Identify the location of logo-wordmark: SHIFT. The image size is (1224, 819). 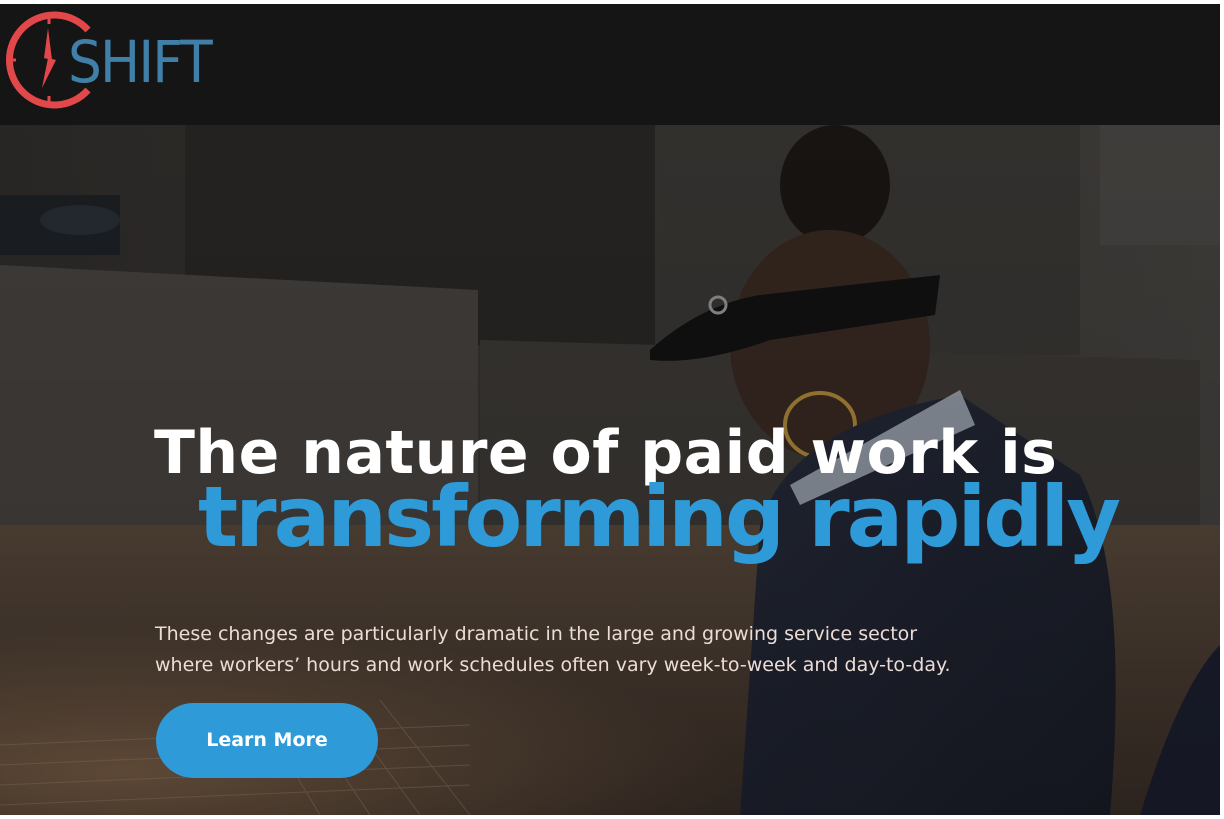
(140, 62).